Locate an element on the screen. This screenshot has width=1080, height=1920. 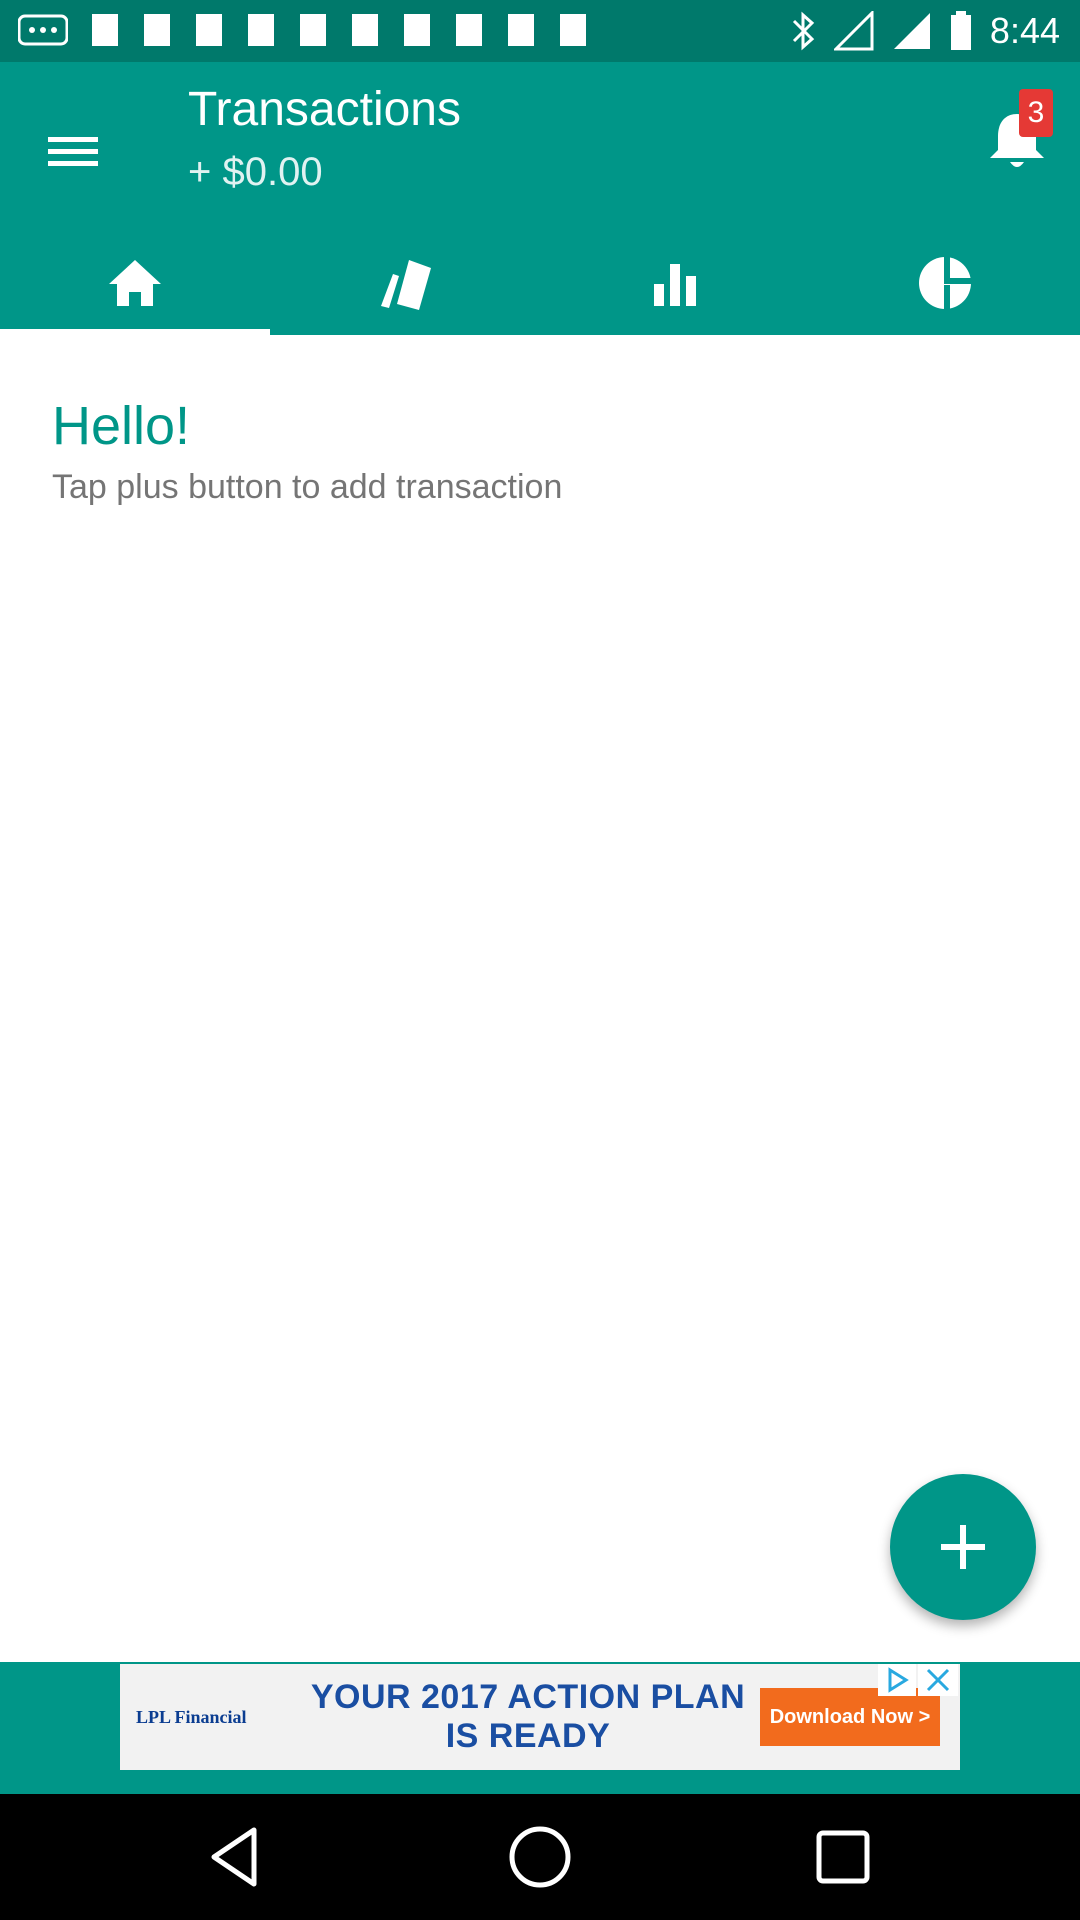
add-transaction-button is located at coordinates (963, 1547).